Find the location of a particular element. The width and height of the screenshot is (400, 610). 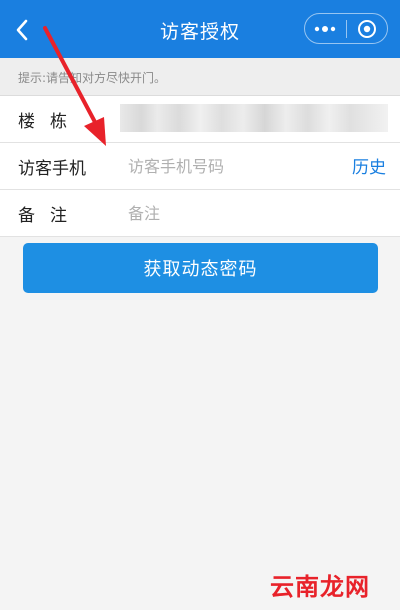

back-button is located at coordinates (22, 30).